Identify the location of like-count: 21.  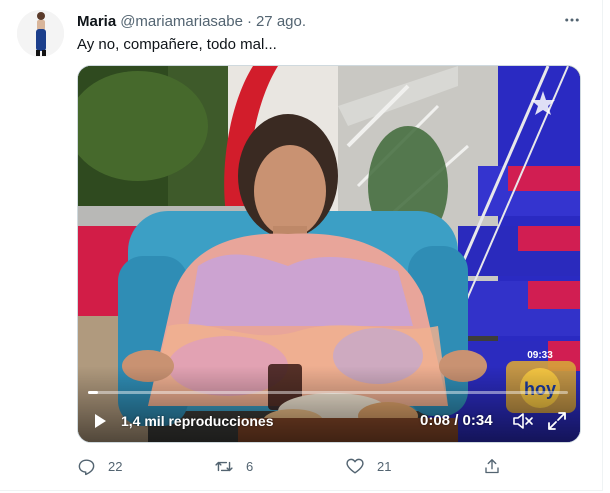
(384, 466).